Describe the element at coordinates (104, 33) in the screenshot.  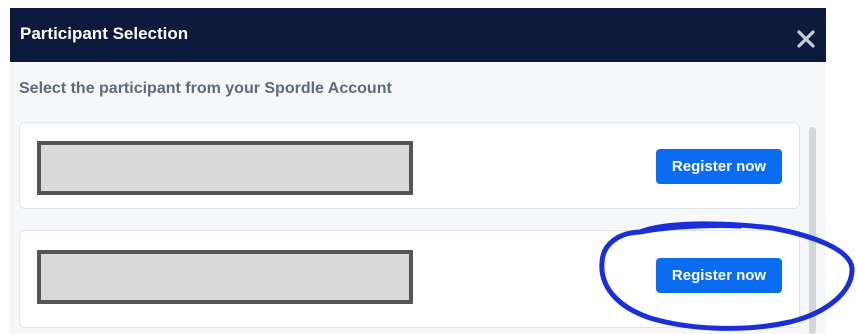
I see `modal-title: Participant Selection` at that location.